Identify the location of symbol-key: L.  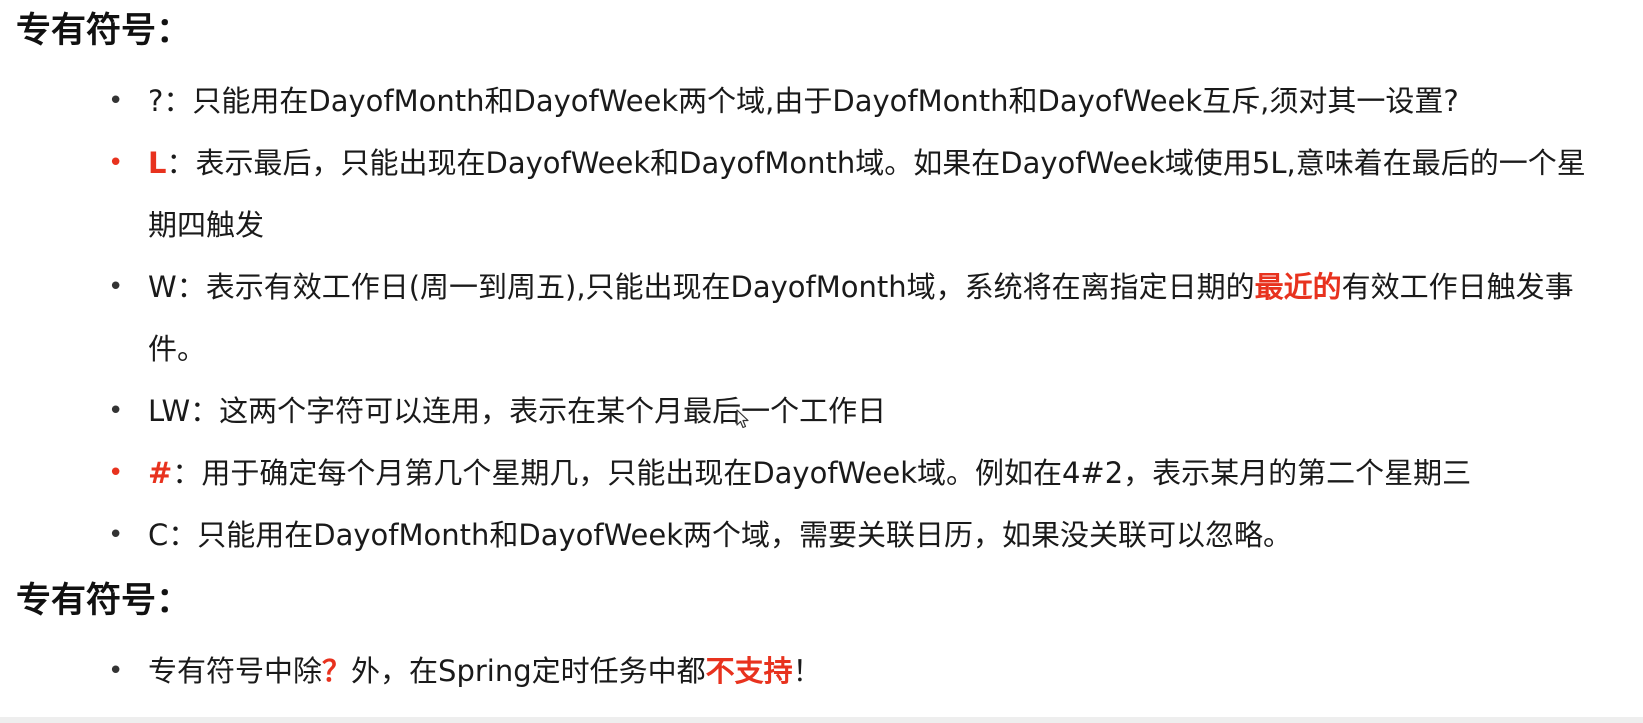
(157, 163).